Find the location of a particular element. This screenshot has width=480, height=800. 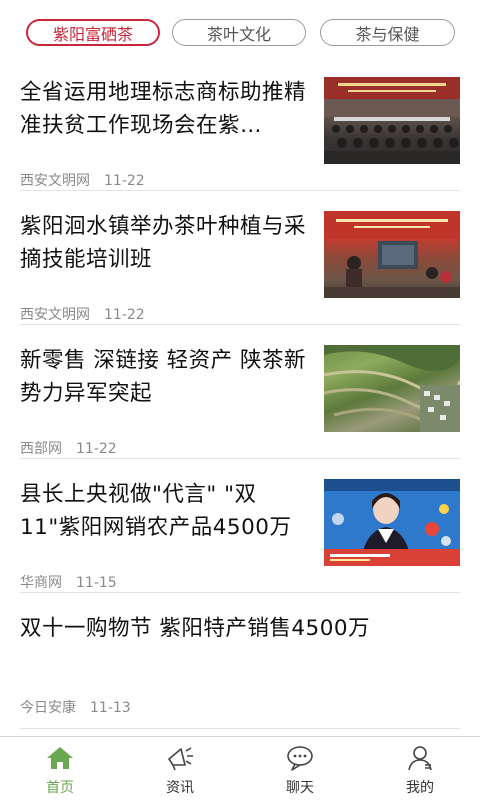

home-icon is located at coordinates (60, 758).